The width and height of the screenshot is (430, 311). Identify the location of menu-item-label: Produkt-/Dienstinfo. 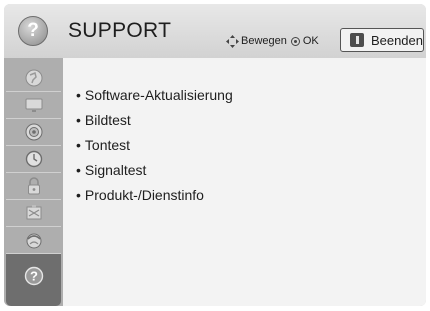
(144, 195).